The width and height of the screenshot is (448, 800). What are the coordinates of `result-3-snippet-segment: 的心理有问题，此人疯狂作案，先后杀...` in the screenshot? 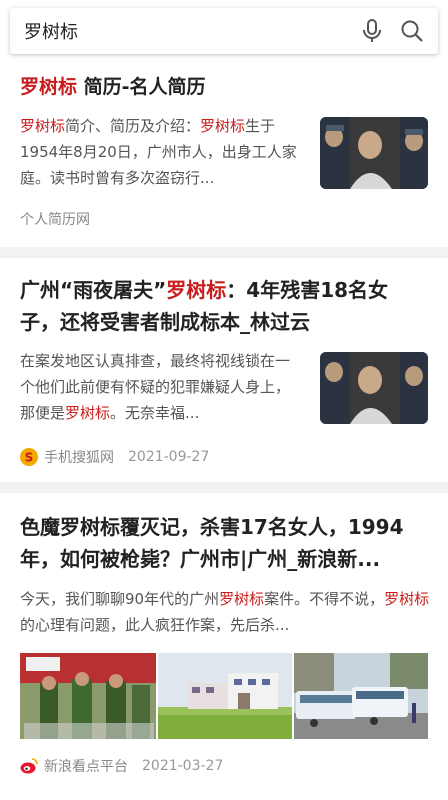 It's located at (155, 625).